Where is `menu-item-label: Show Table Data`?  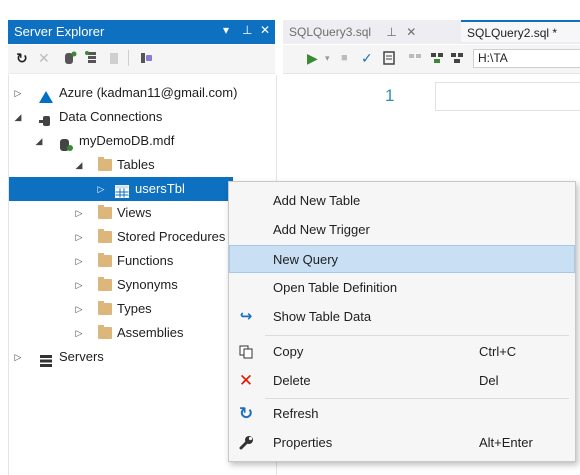 menu-item-label: Show Table Data is located at coordinates (322, 316).